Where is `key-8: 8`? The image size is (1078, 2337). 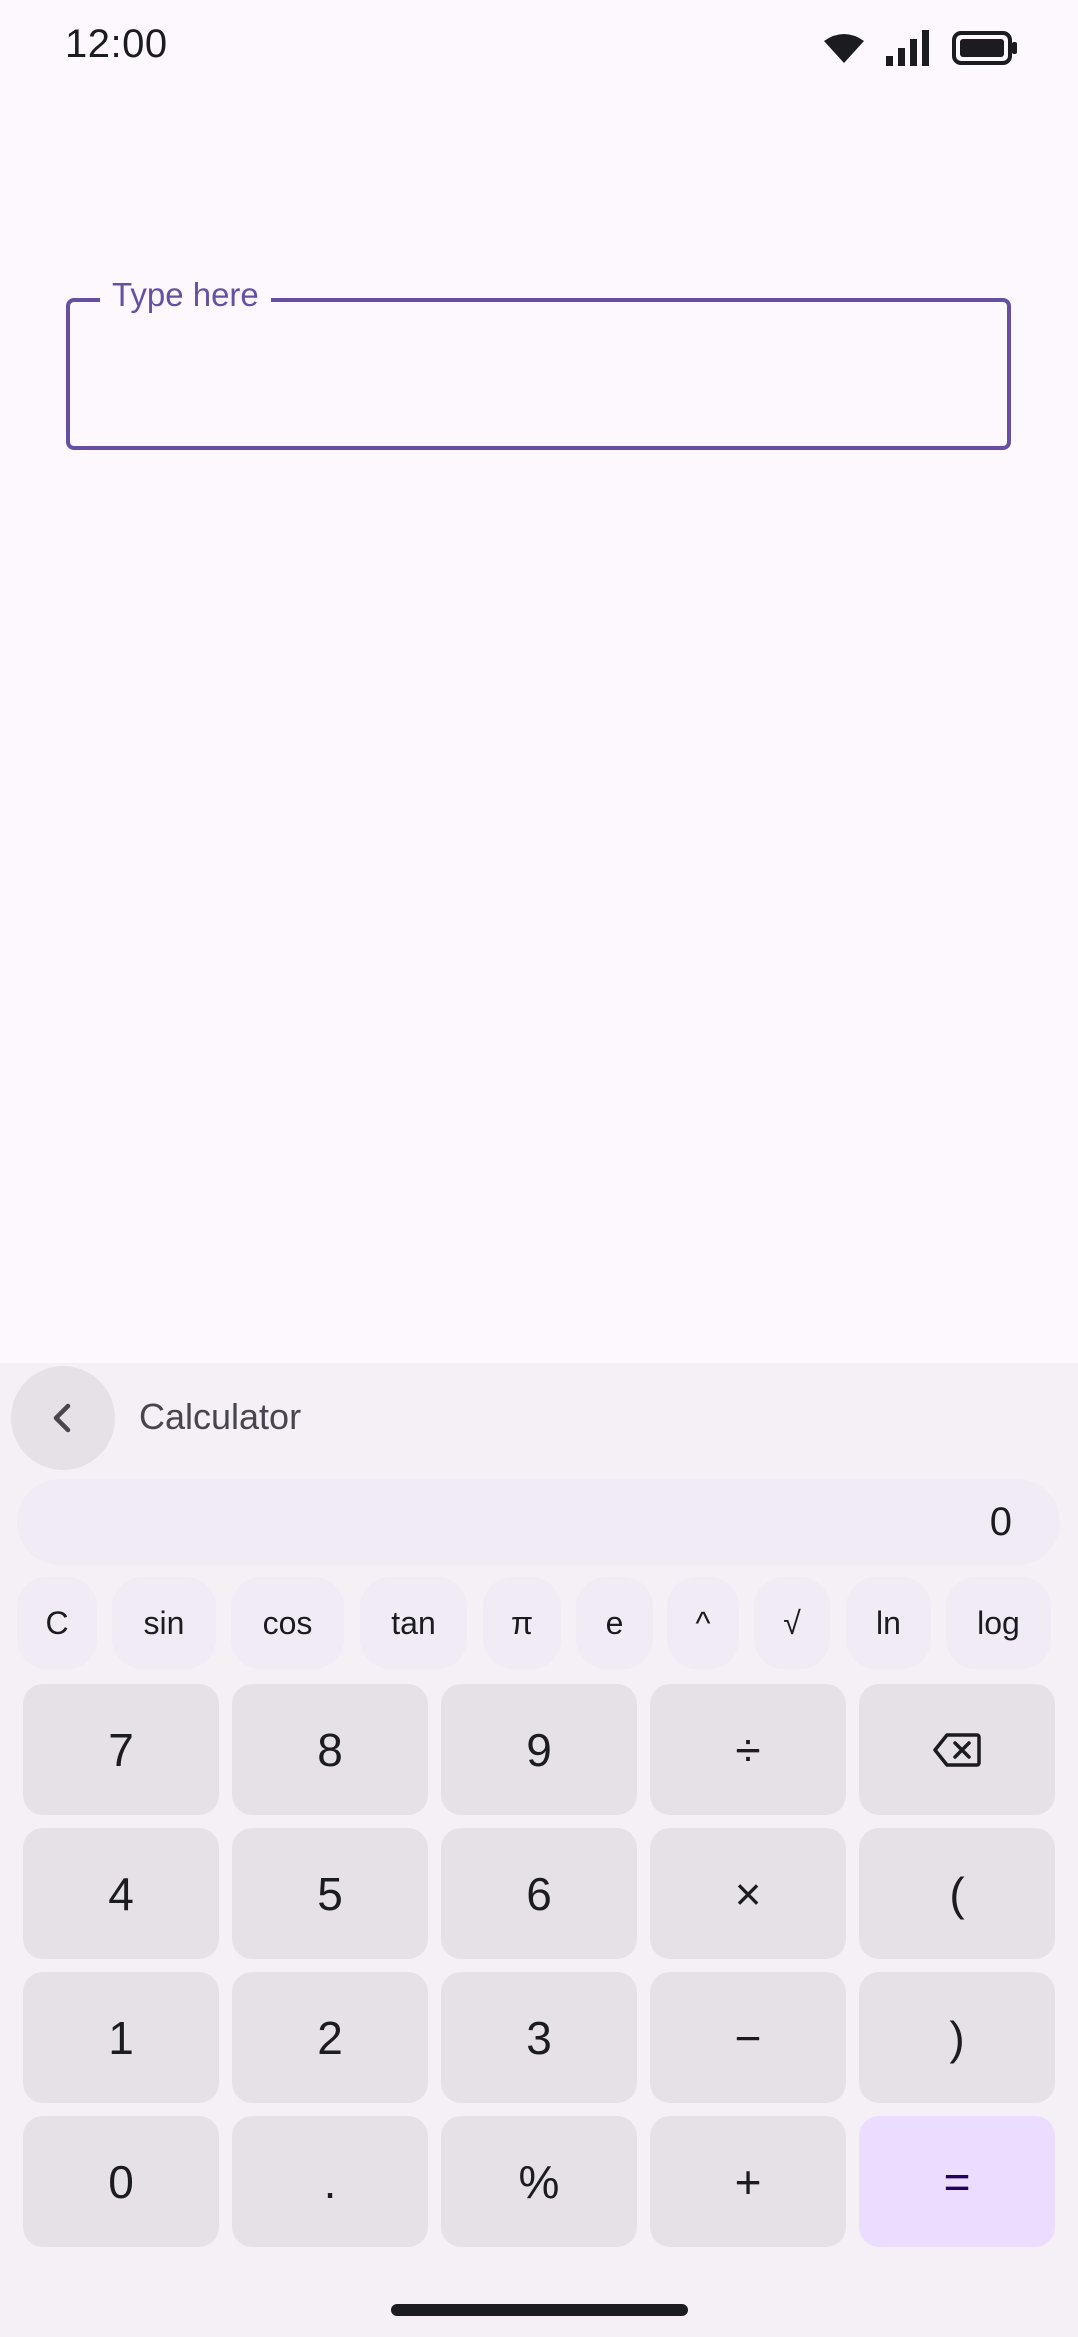
key-8: 8 is located at coordinates (330, 1749).